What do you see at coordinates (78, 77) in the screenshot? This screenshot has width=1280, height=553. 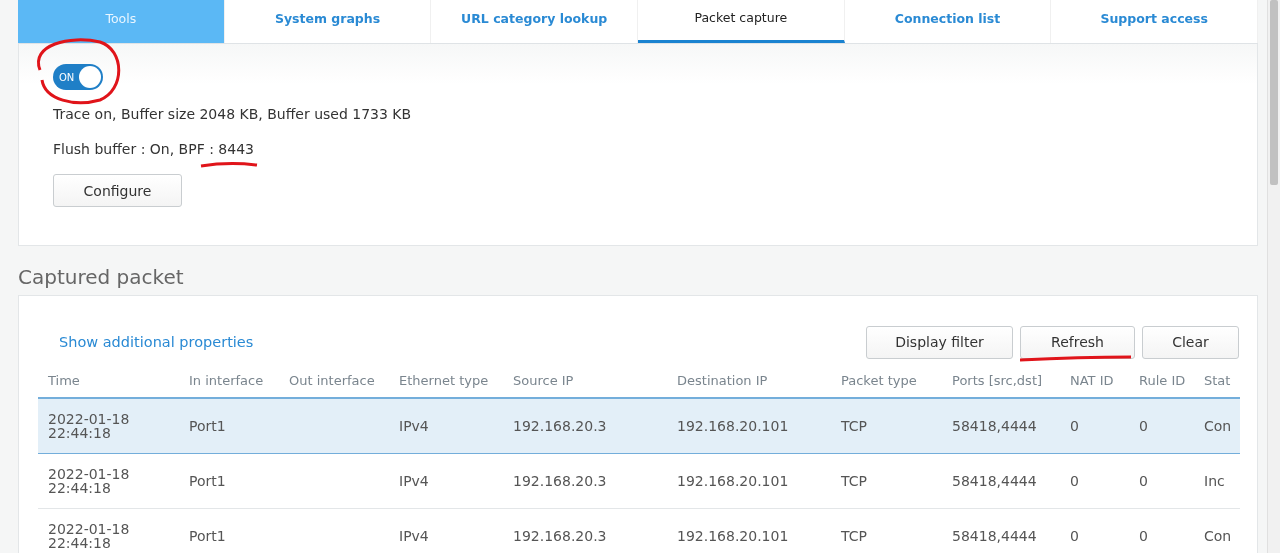 I see `toggle-switch: ON` at bounding box center [78, 77].